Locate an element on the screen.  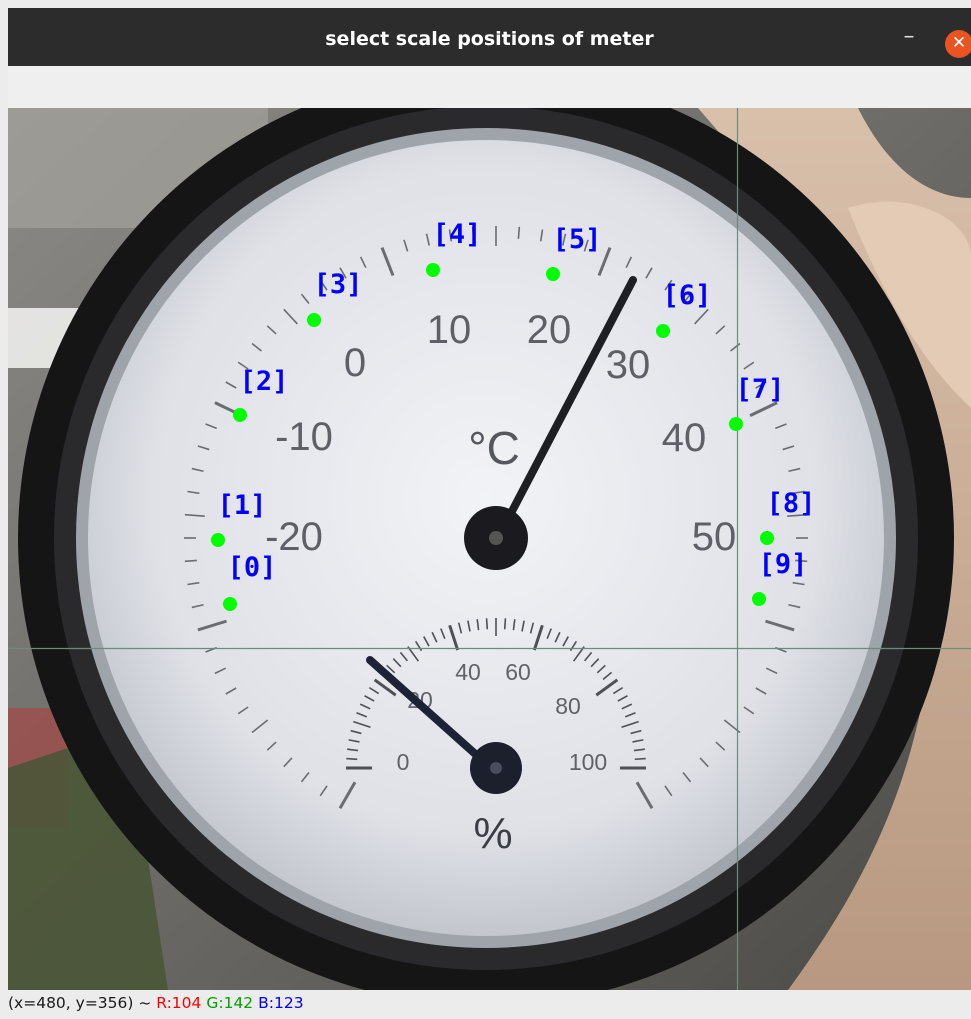
celsius-tick-label: 10 is located at coordinates (449, 330).